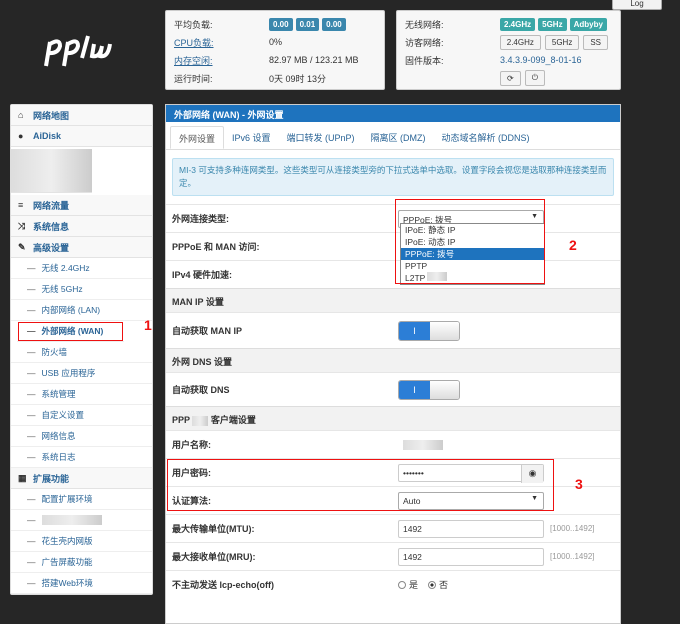 The height and width of the screenshot is (624, 680). I want to click on sidebar-item-advanced: ✎ 高级设置, so click(81, 247).